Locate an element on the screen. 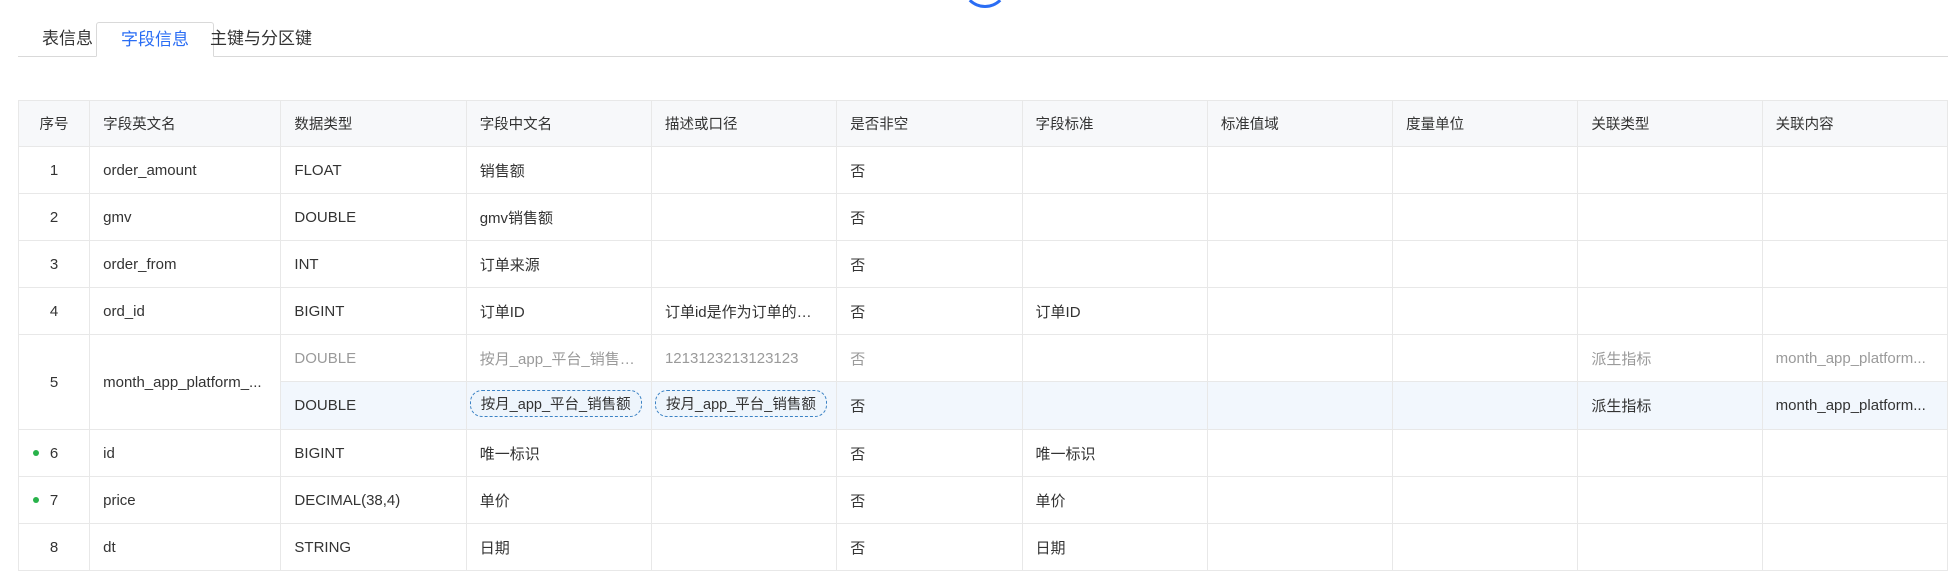  field-en-name: ord_id is located at coordinates (185, 311).